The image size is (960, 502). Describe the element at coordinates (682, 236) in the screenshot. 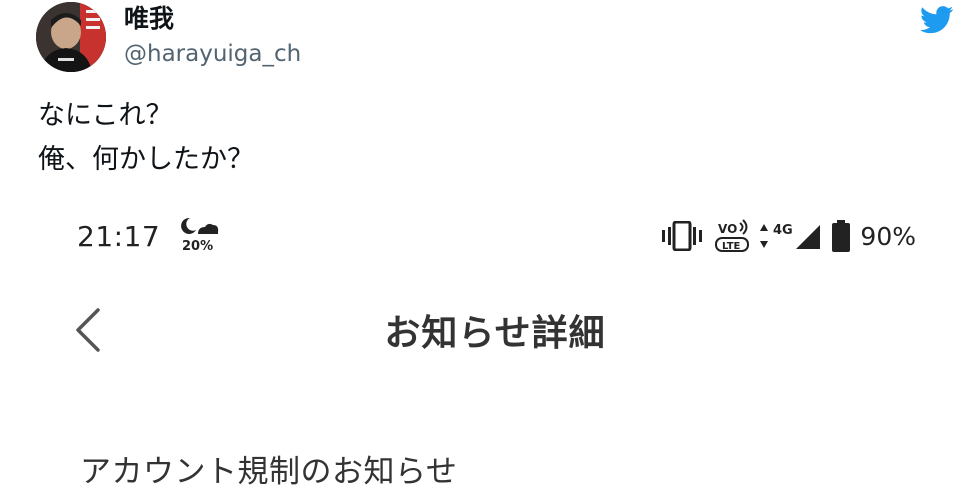

I see `vibrate-icon` at that location.